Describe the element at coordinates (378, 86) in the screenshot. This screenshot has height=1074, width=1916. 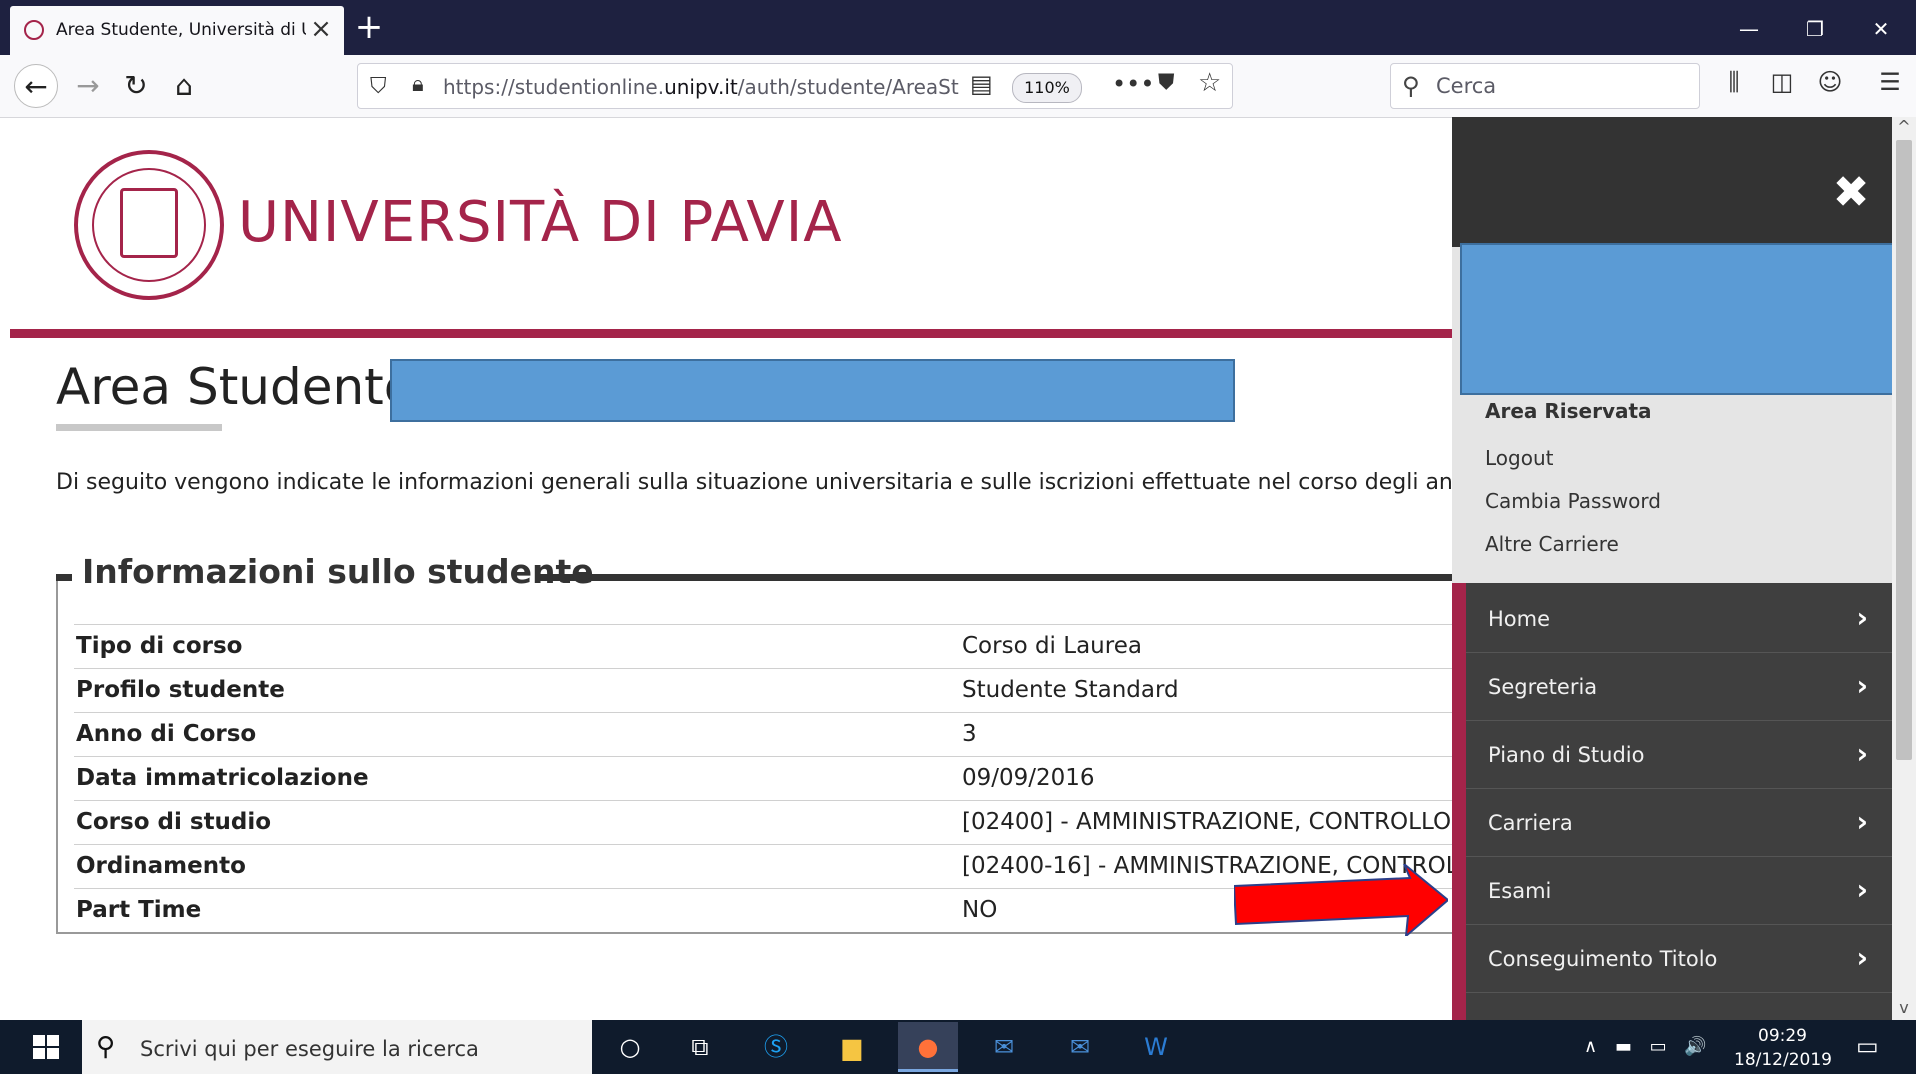
I see `tracking-shield-icon: ⛉` at that location.